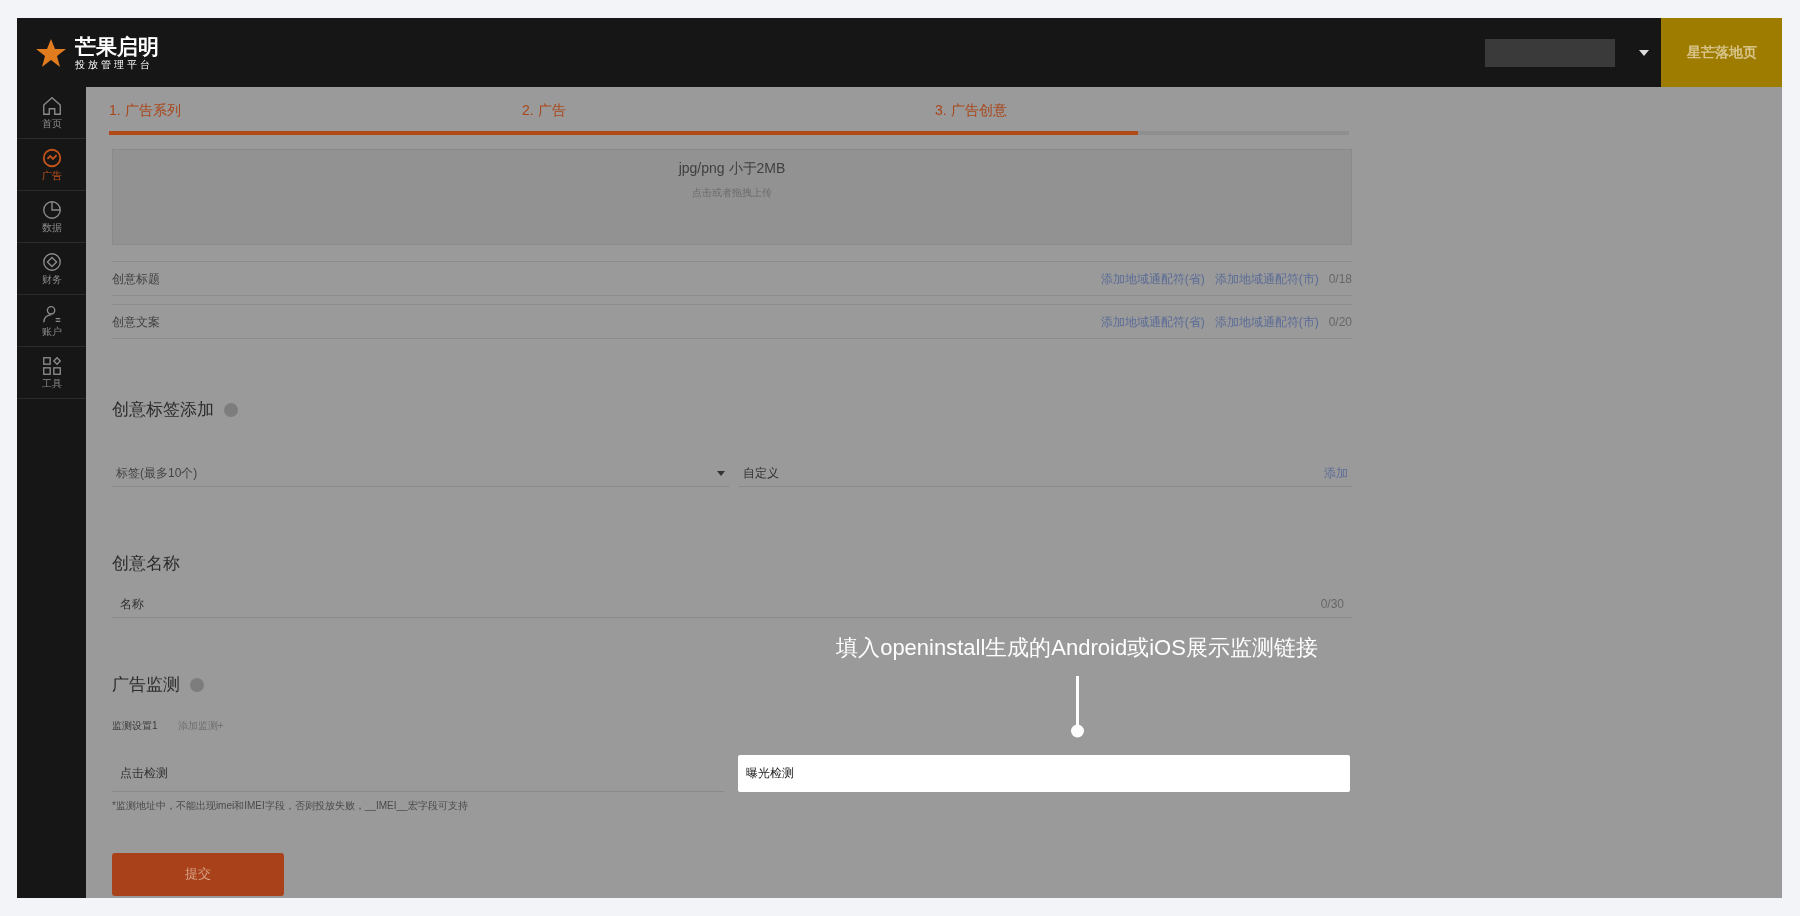  What do you see at coordinates (146, 563) in the screenshot?
I see `section-heading: 创意名称` at bounding box center [146, 563].